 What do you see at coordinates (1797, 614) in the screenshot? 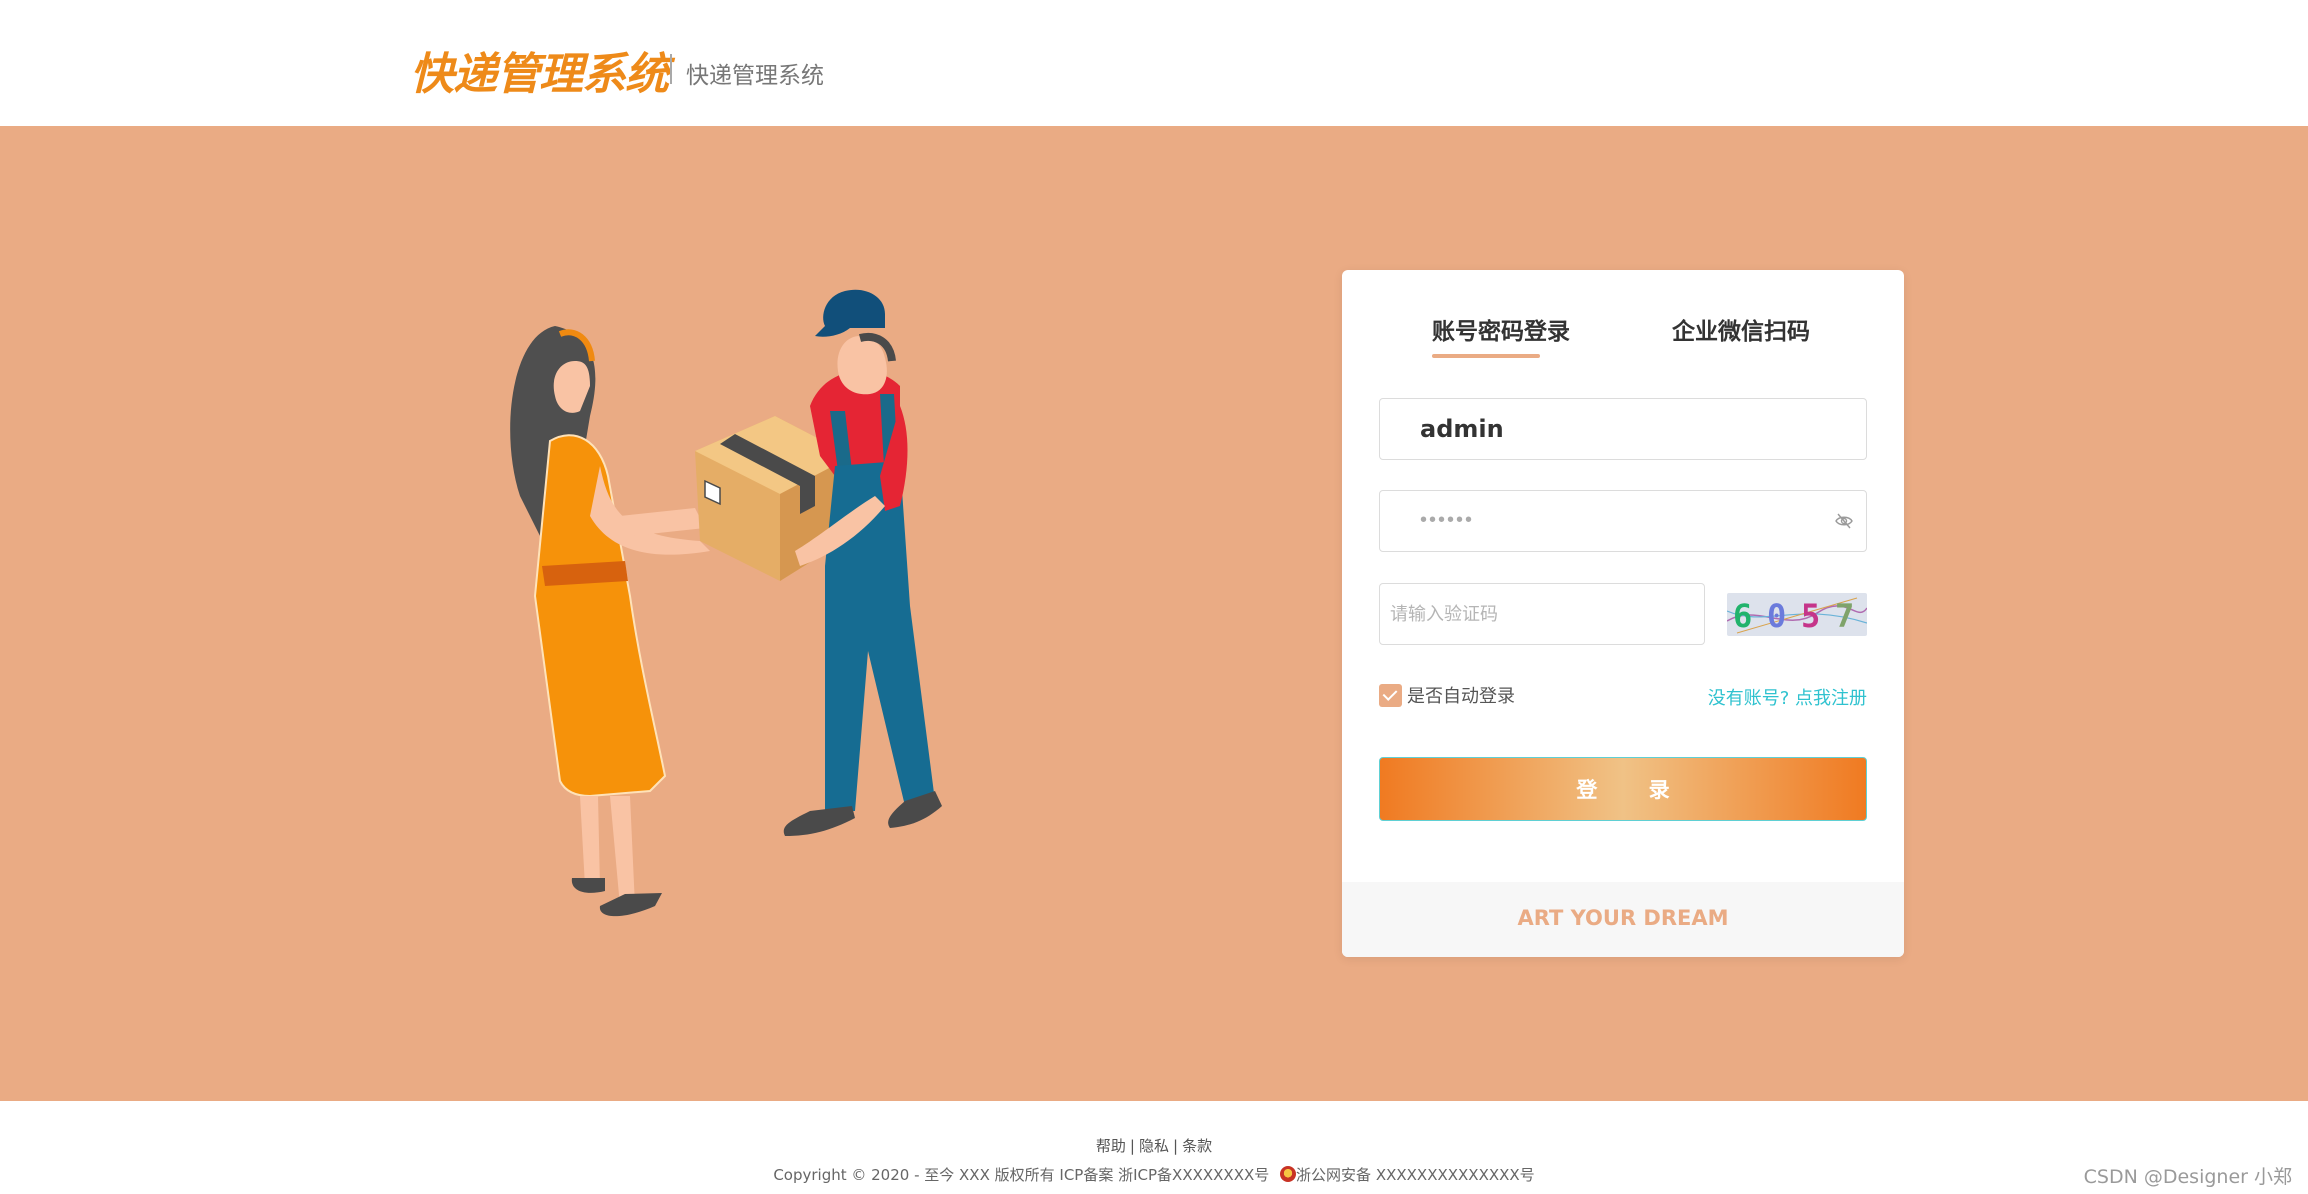
I see `captcha-image: 6 0 5 7` at bounding box center [1797, 614].